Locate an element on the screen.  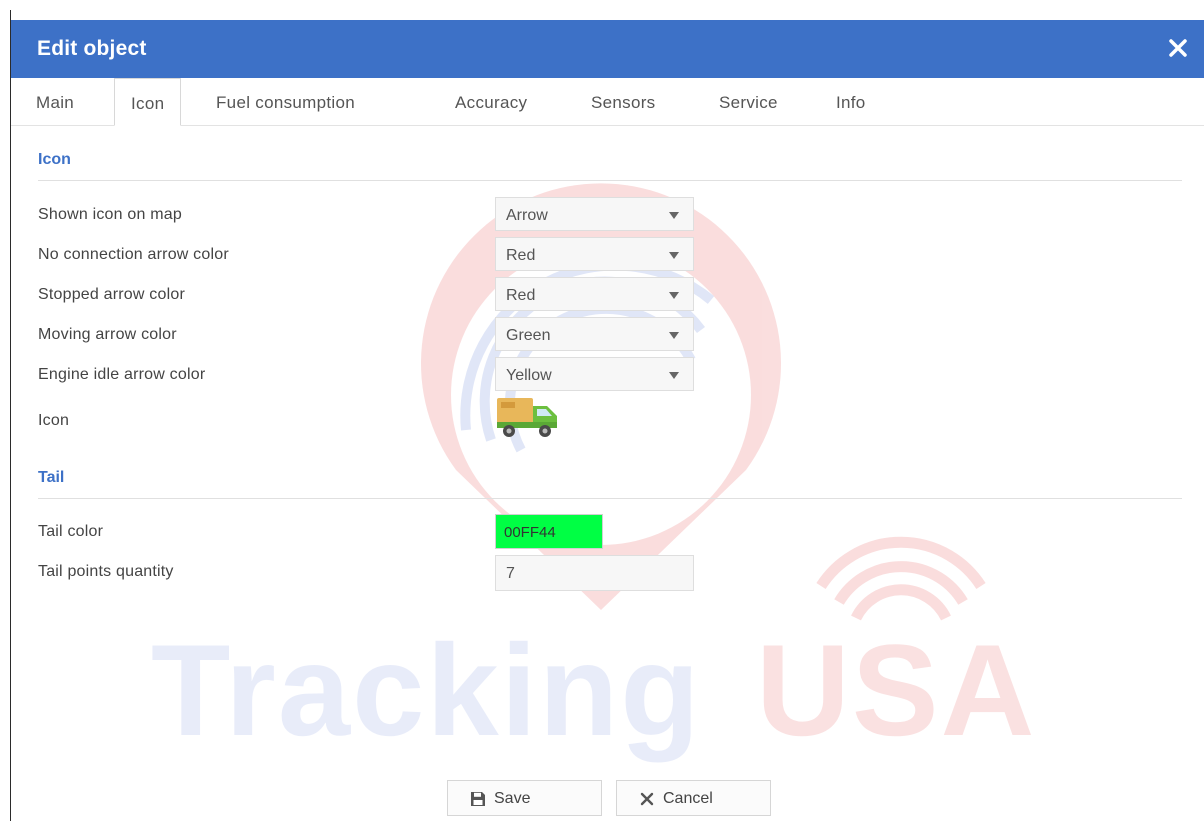
tail-points-input: 7 is located at coordinates (594, 573).